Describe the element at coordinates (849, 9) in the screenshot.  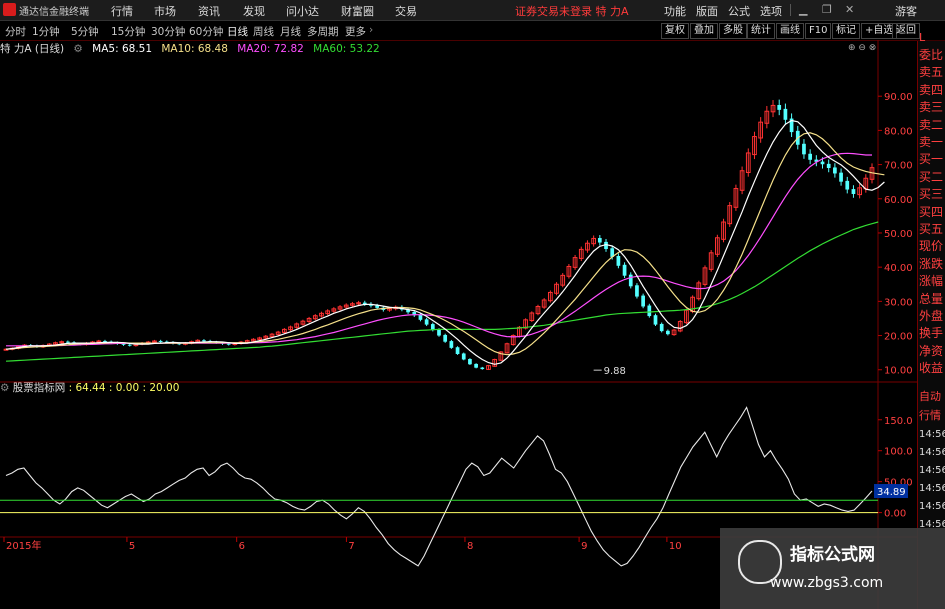
I see `close-icon: ✕` at that location.